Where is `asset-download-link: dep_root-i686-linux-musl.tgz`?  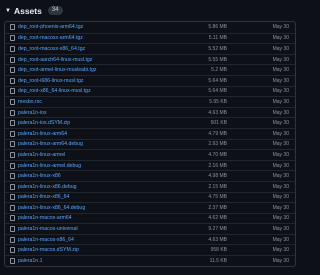
asset-download-link: dep_root-i686-linux-musl.tgz is located at coordinates (97, 81).